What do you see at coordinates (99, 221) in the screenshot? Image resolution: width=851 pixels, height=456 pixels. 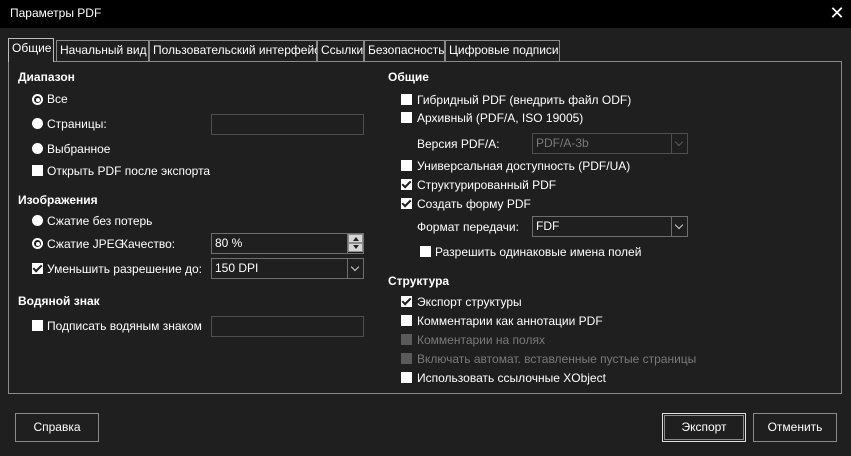 I see `lossless-label: Сжатие без потерь` at bounding box center [99, 221].